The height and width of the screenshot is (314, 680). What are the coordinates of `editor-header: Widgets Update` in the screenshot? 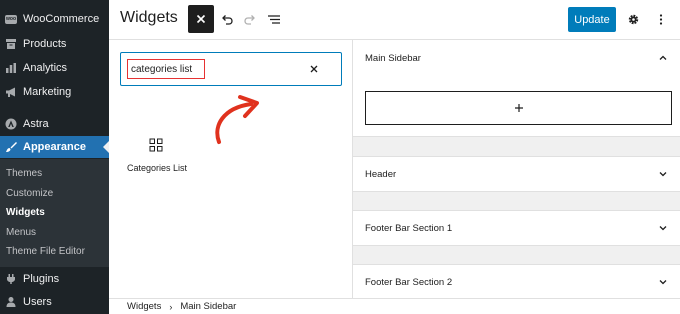 It's located at (394, 20).